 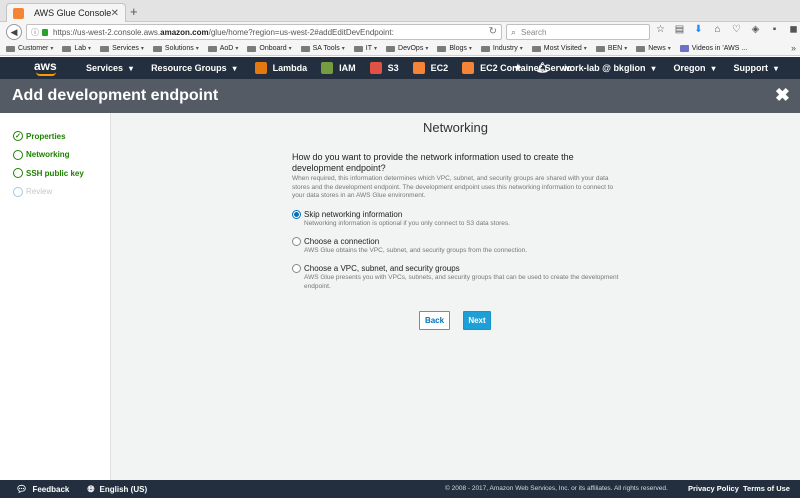 I want to click on support-label: Support, so click(x=750, y=68).